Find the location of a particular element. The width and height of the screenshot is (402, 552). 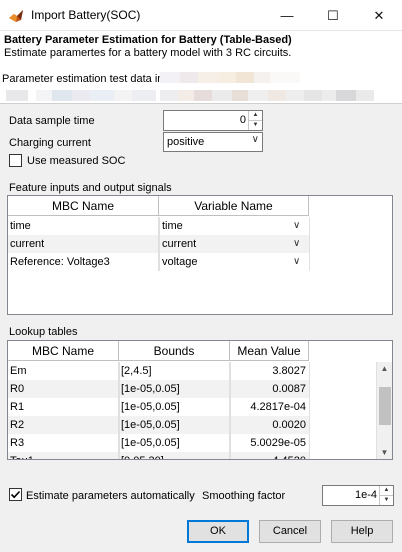

charging-current-label: Charging current is located at coordinates (50, 143).